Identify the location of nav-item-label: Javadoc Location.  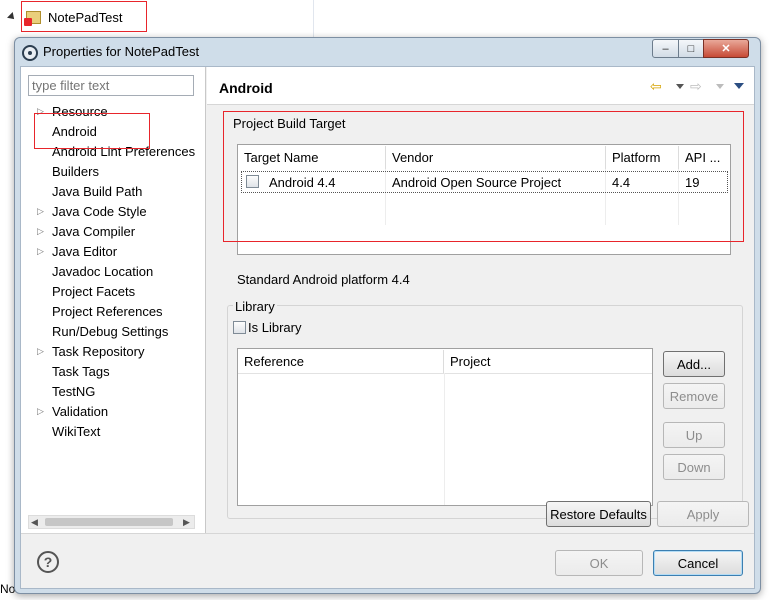
(103, 271).